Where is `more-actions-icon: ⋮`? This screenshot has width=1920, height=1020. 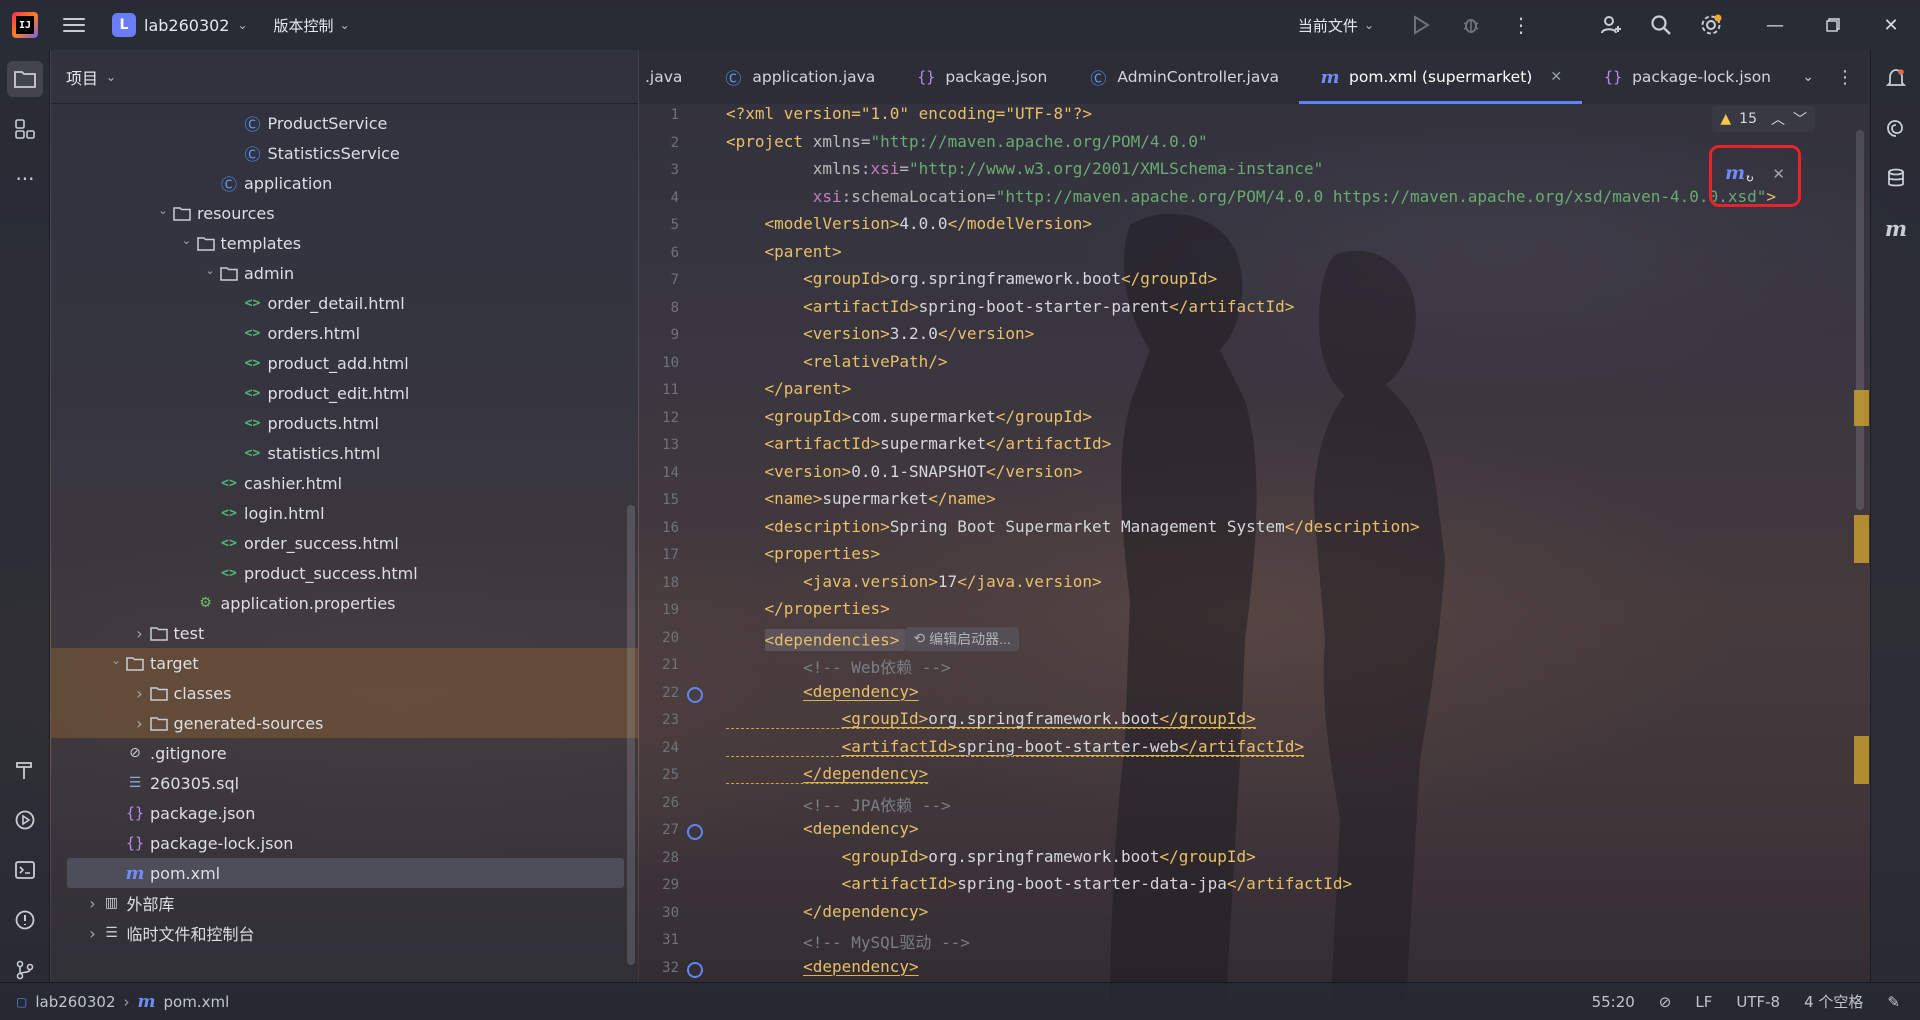 more-actions-icon: ⋮ is located at coordinates (1521, 25).